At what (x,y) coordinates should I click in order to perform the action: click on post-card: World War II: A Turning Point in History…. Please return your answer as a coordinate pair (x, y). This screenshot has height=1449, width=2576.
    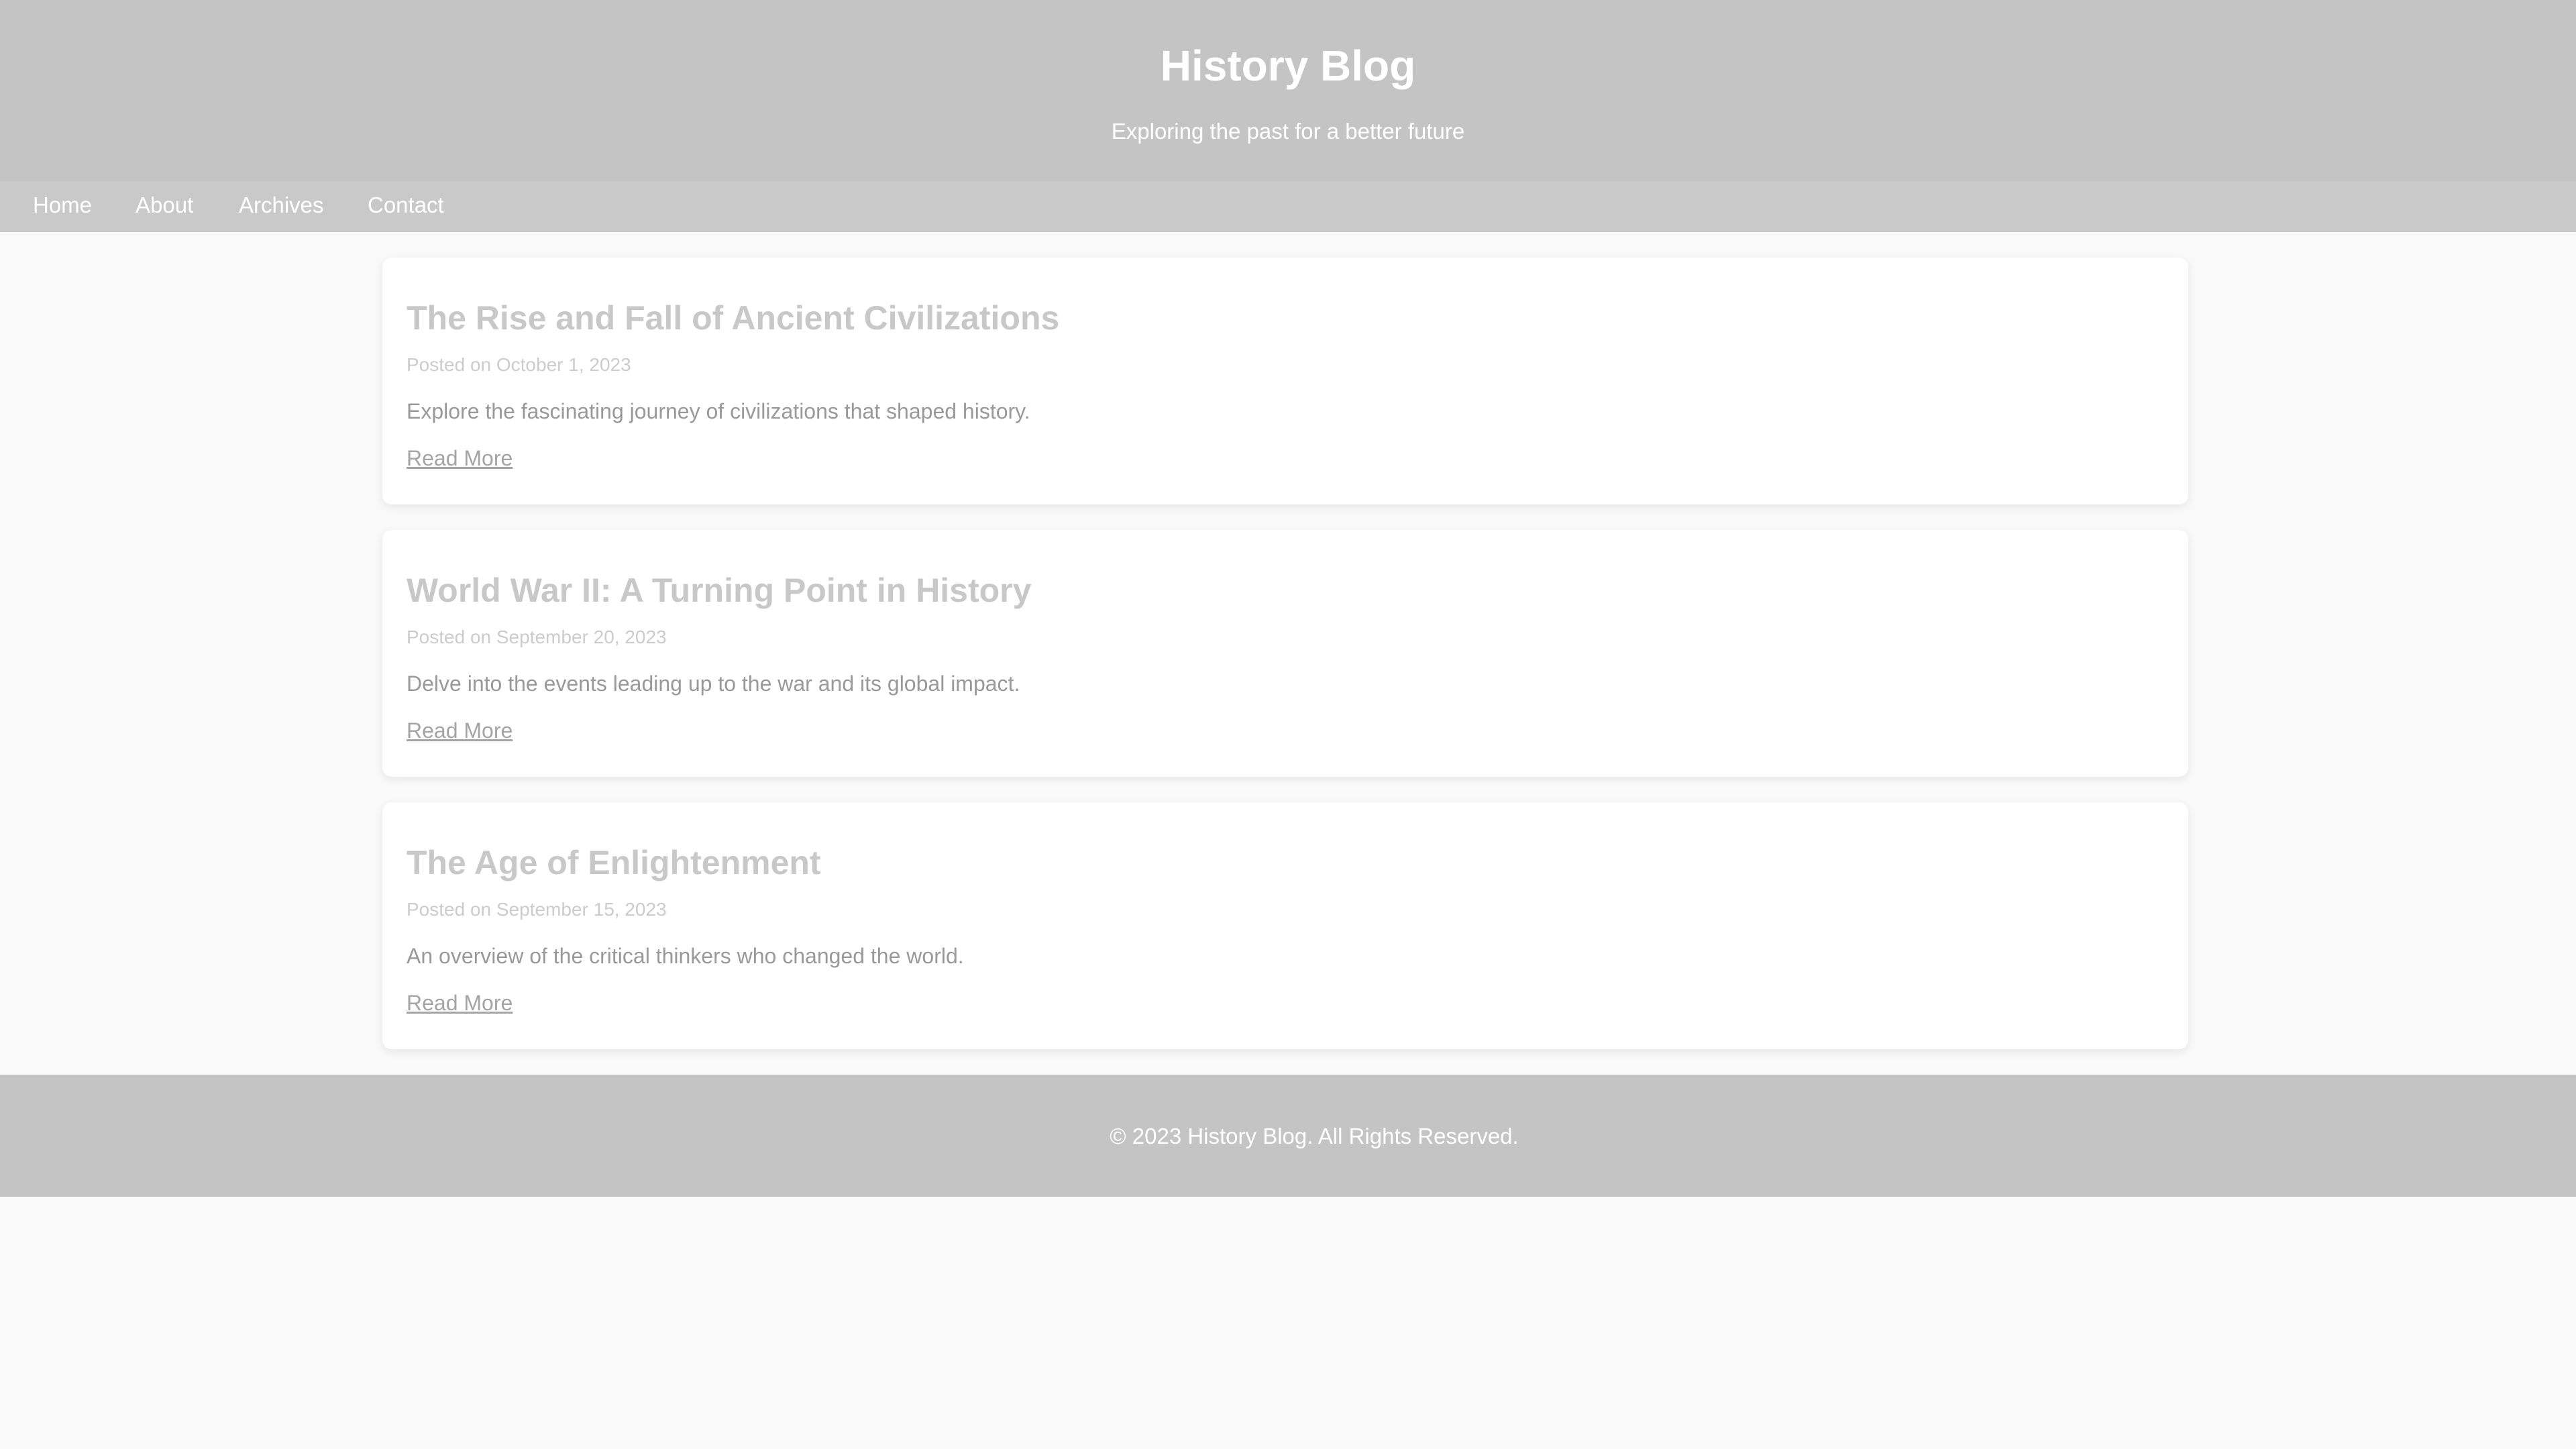
    Looking at the image, I should click on (1285, 653).